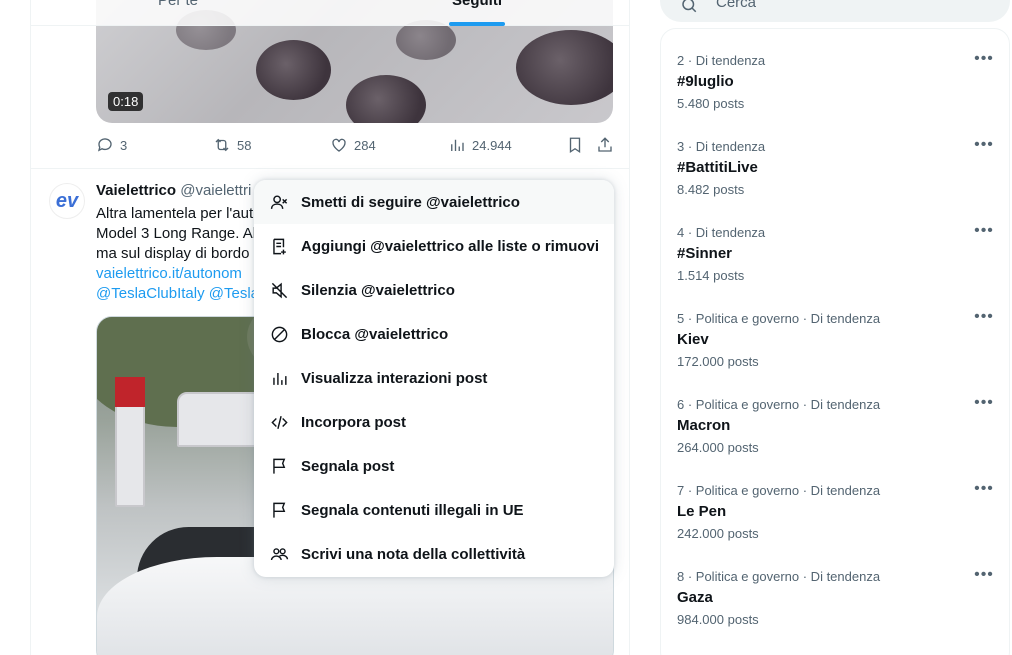 The width and height of the screenshot is (1012, 655). What do you see at coordinates (702, 511) in the screenshot?
I see `trend-title: Le Pen` at bounding box center [702, 511].